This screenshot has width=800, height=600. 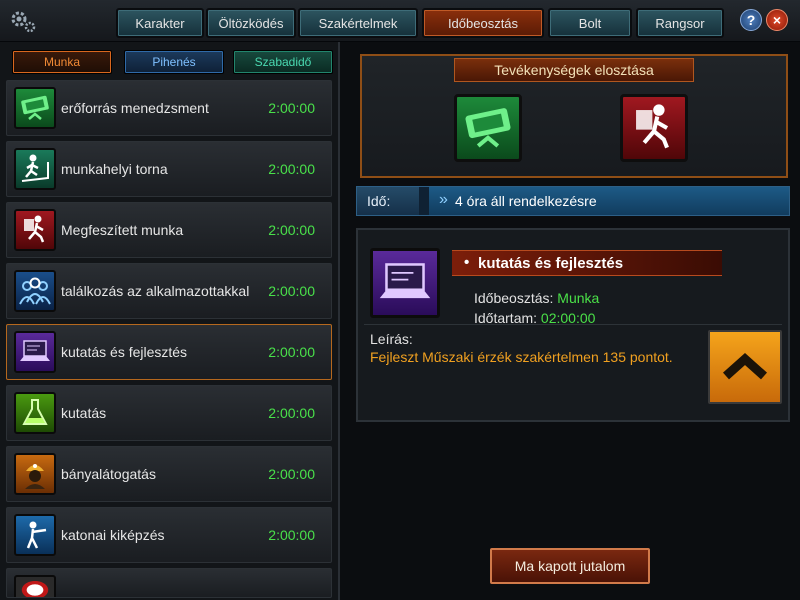 What do you see at coordinates (23, 21) in the screenshot?
I see `settings-gear-icon` at bounding box center [23, 21].